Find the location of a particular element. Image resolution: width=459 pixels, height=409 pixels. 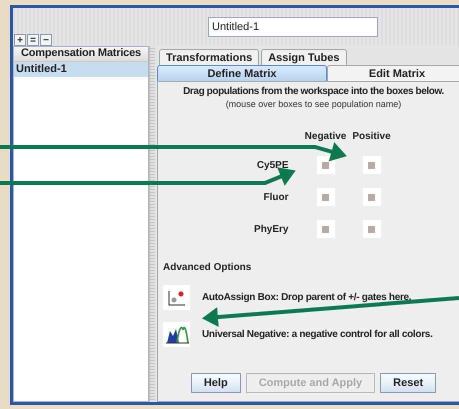

tab: Transformations is located at coordinates (209, 57).